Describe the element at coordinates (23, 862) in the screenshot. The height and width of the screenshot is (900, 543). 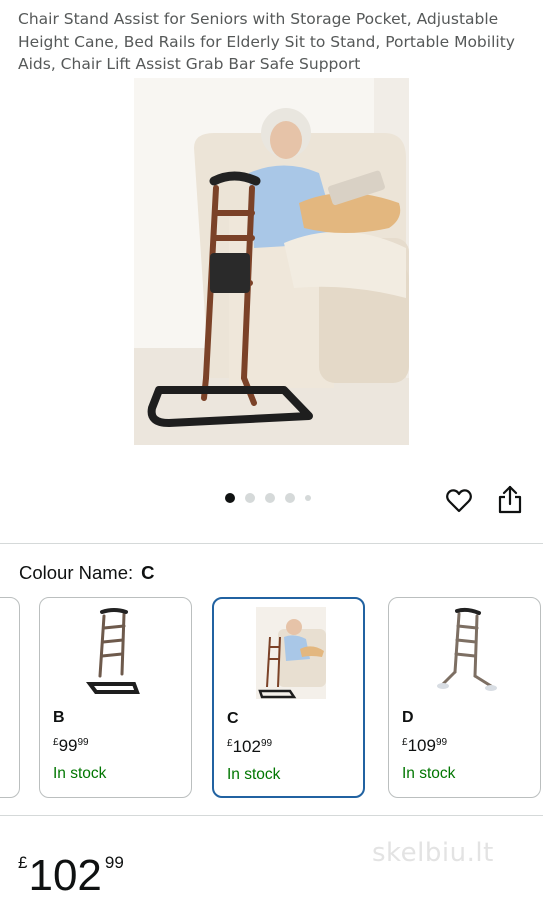
I see `price-currency: £` at that location.